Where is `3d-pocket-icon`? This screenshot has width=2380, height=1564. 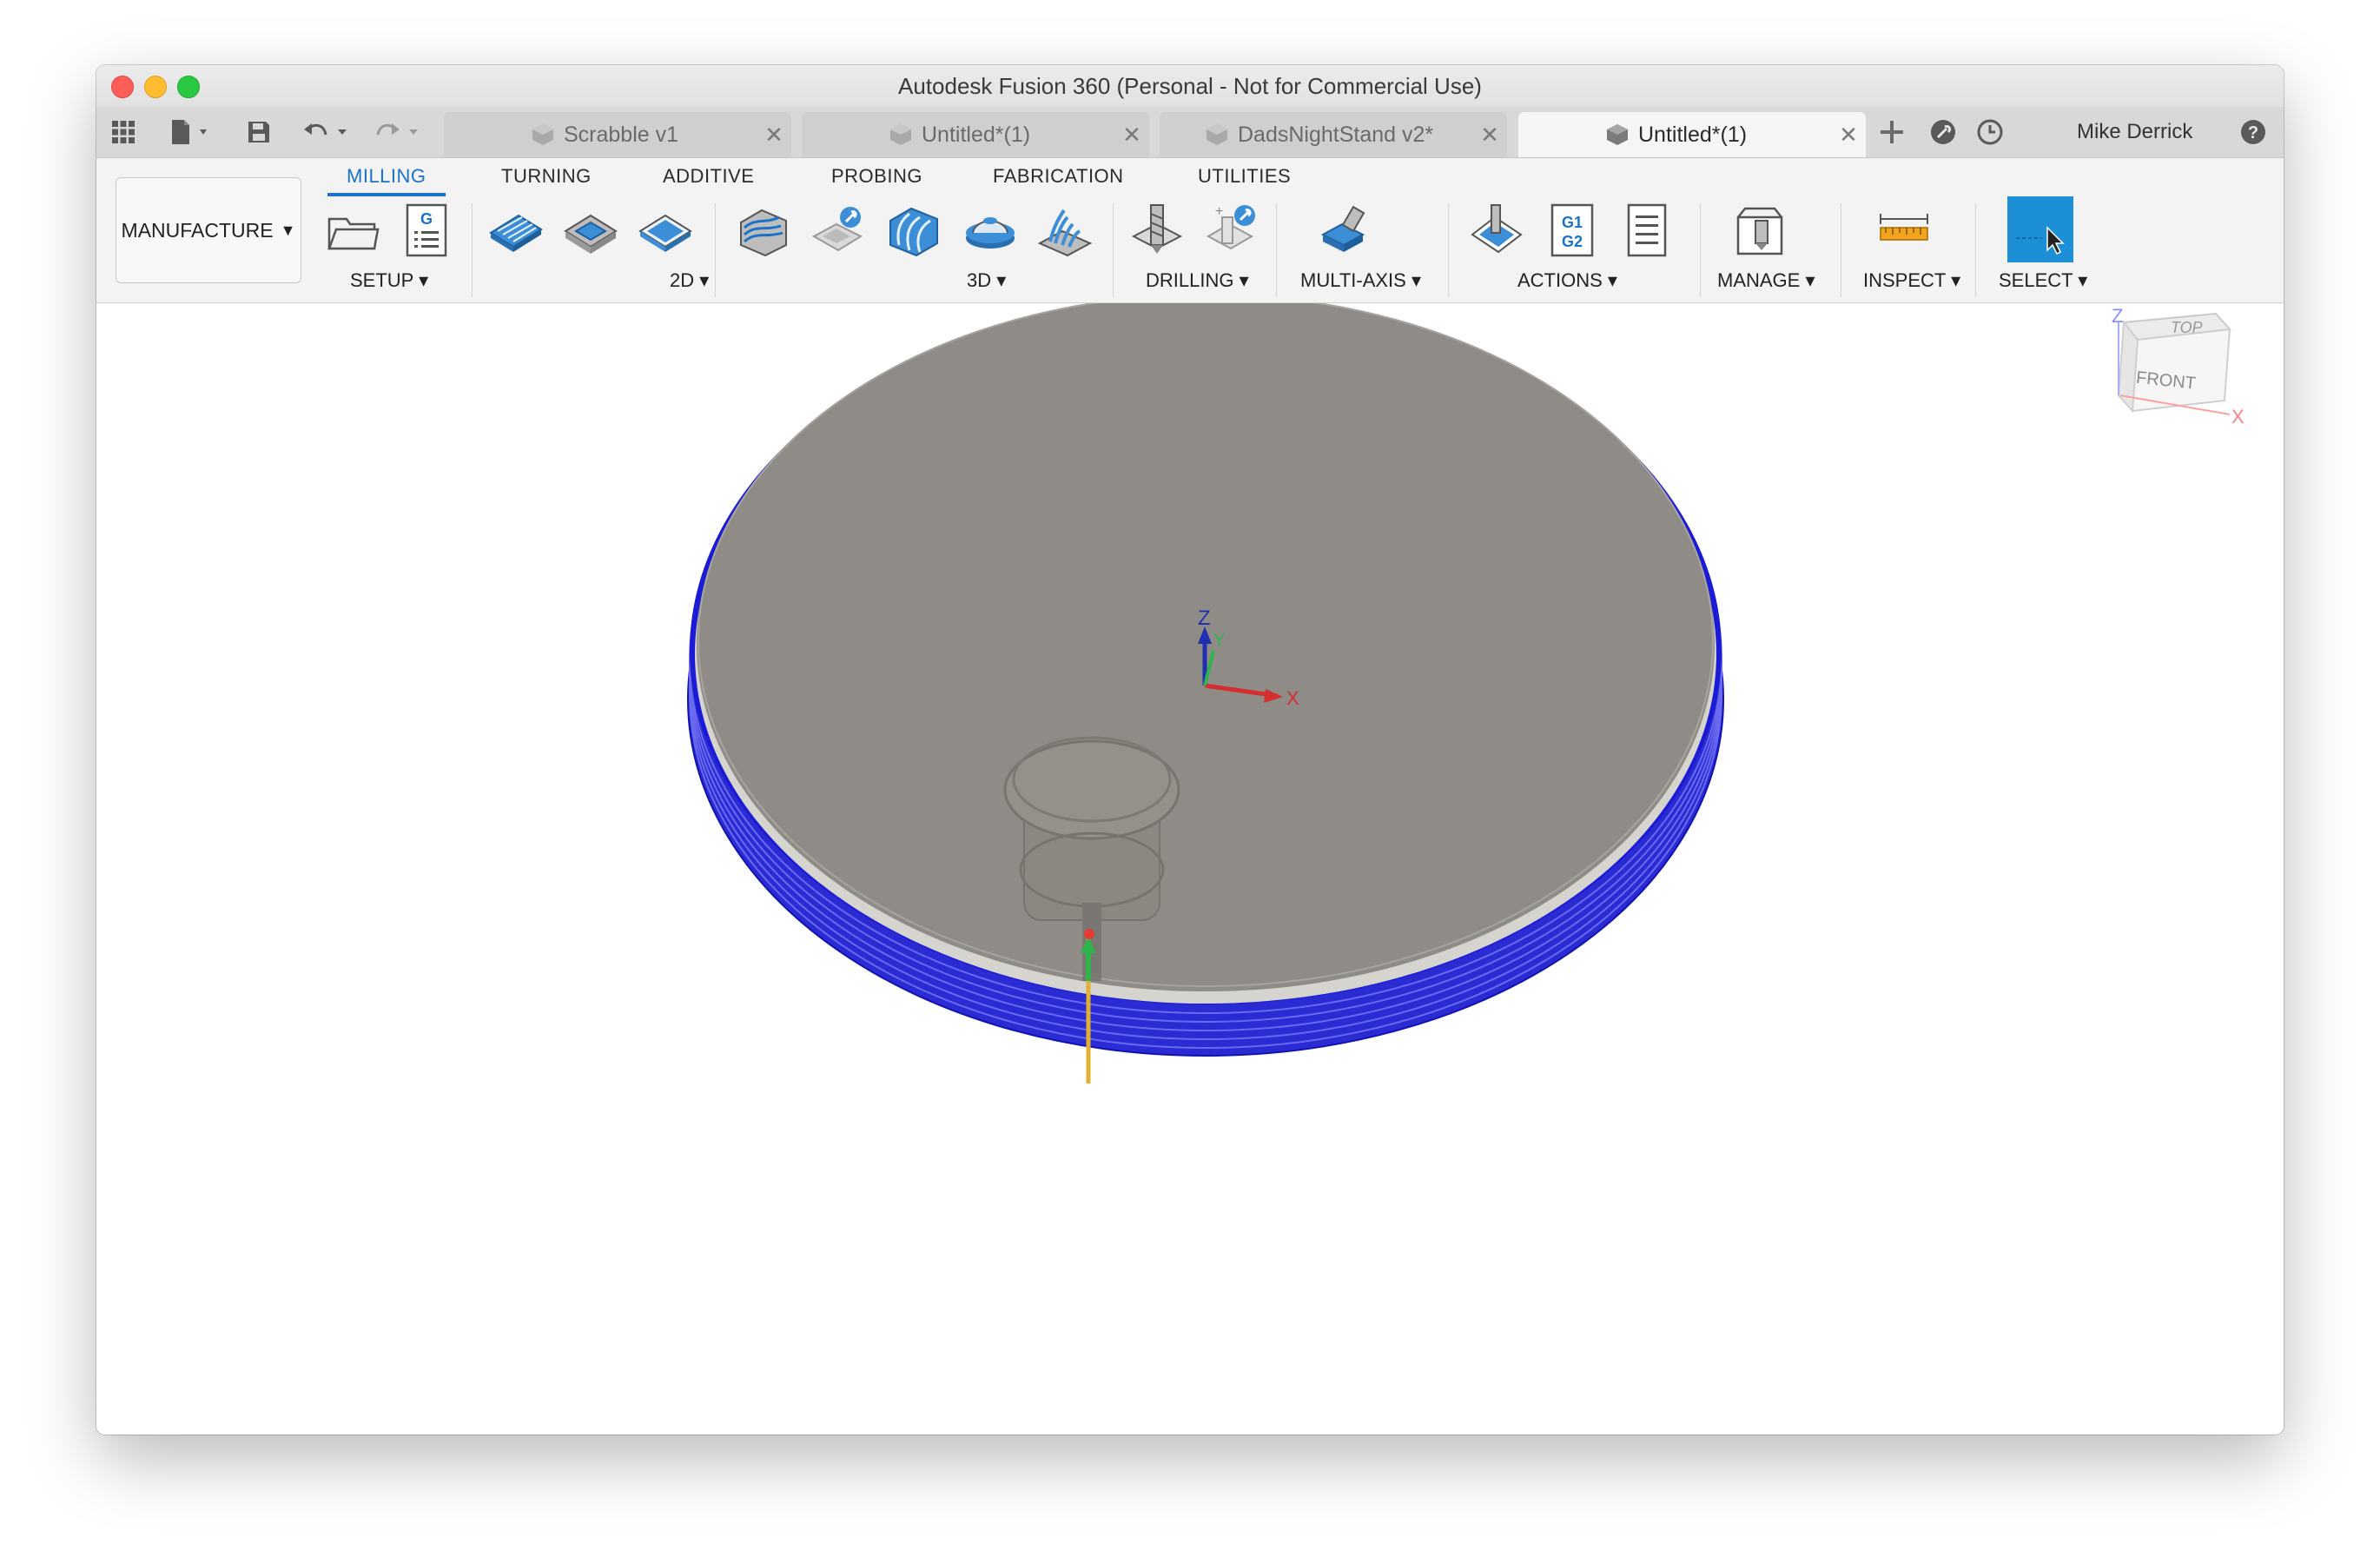
3d-pocket-icon is located at coordinates (839, 231).